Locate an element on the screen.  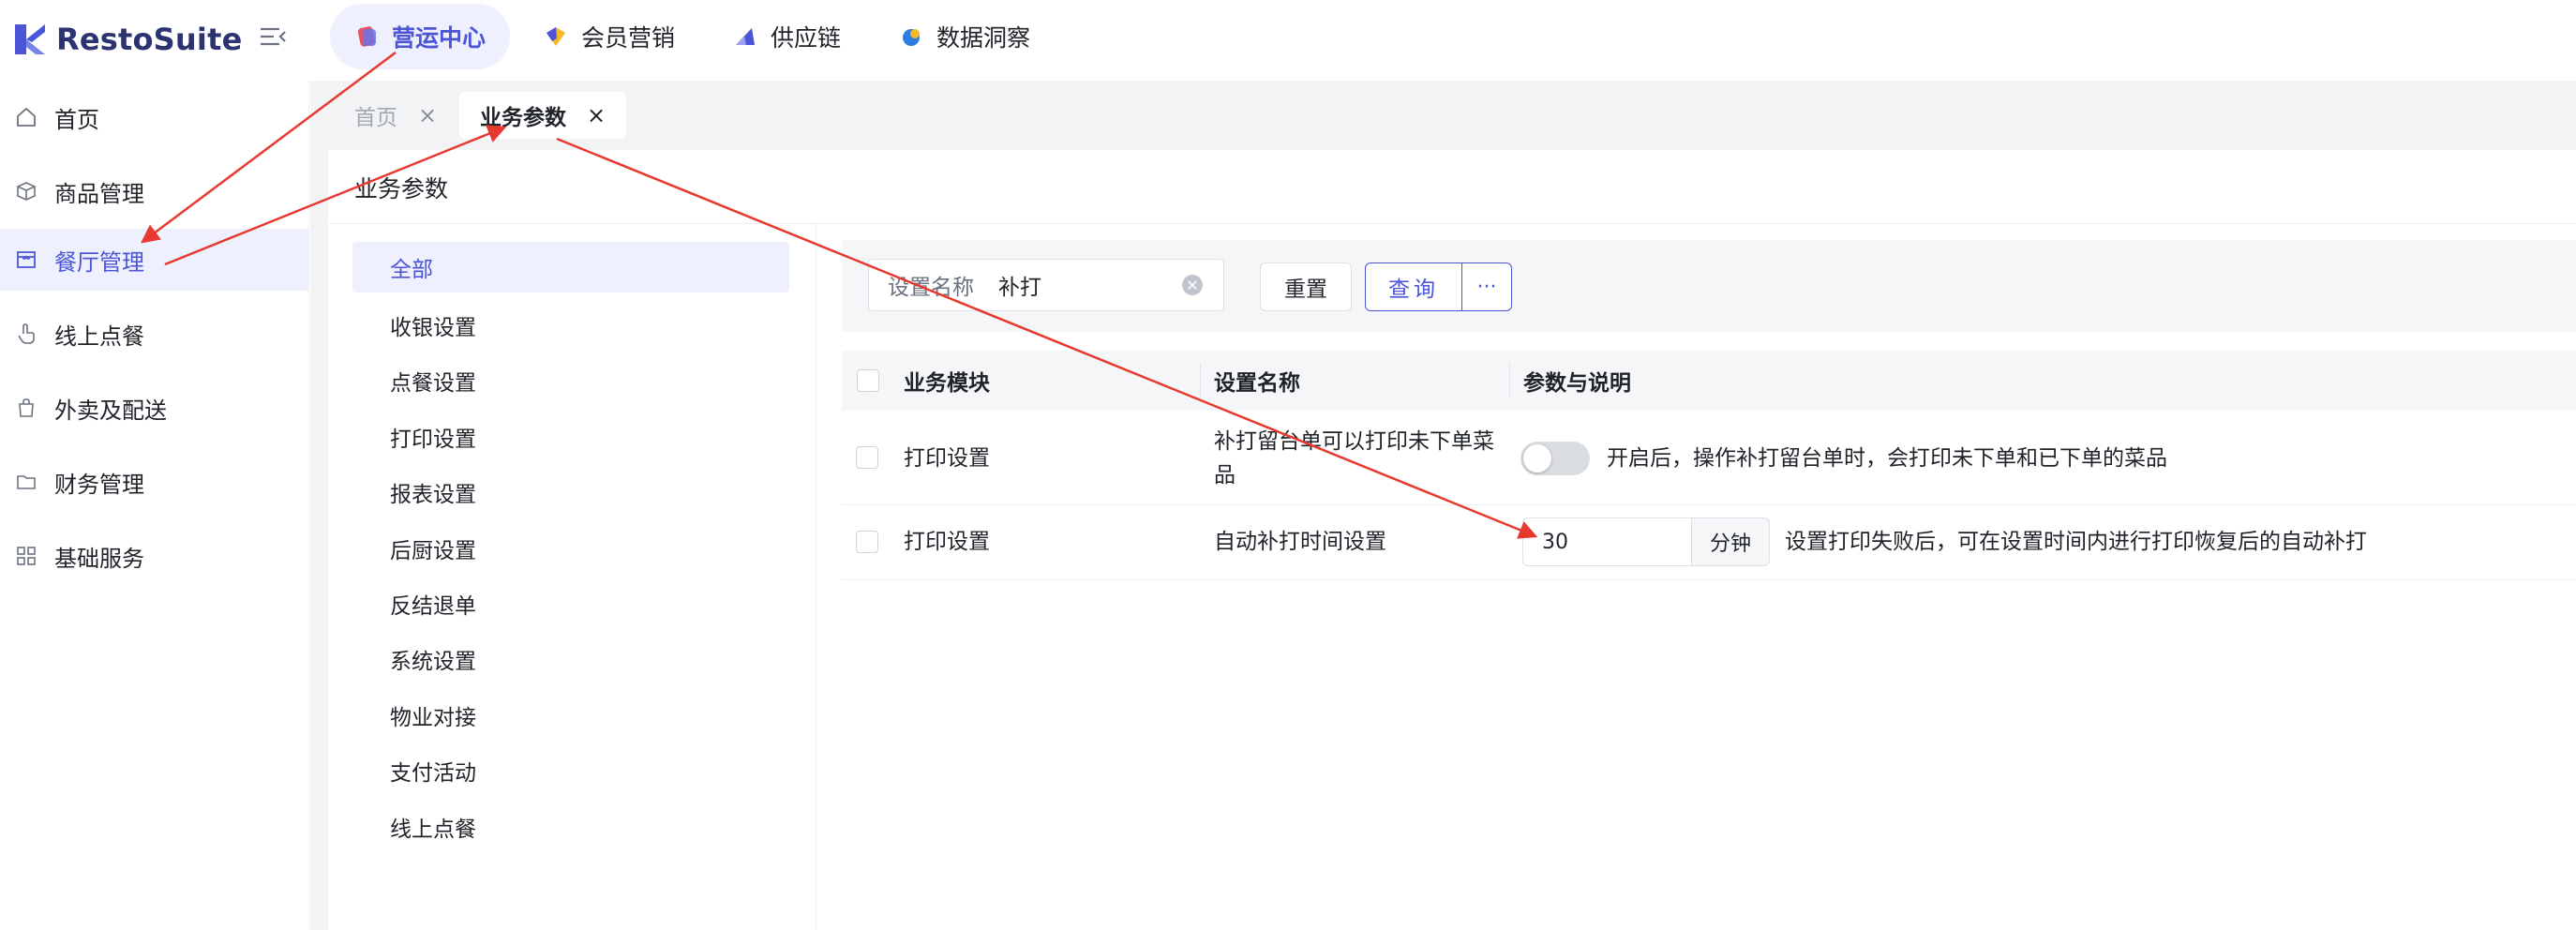
top-tab-supply-chain: 供应链 is located at coordinates (787, 36).